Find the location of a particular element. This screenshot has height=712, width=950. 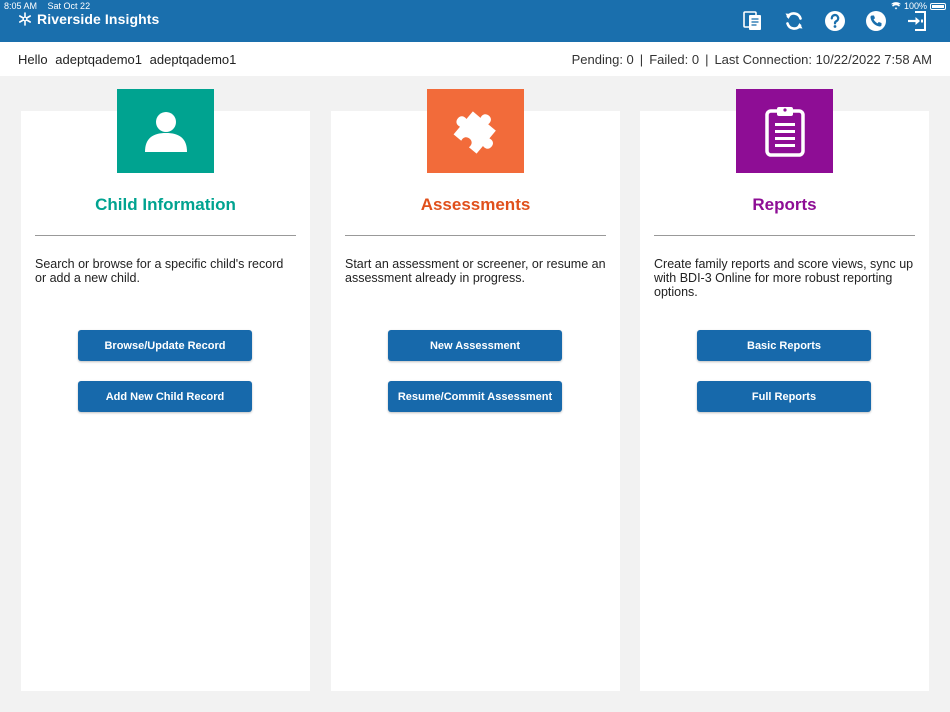

phone-icon is located at coordinates (876, 21).